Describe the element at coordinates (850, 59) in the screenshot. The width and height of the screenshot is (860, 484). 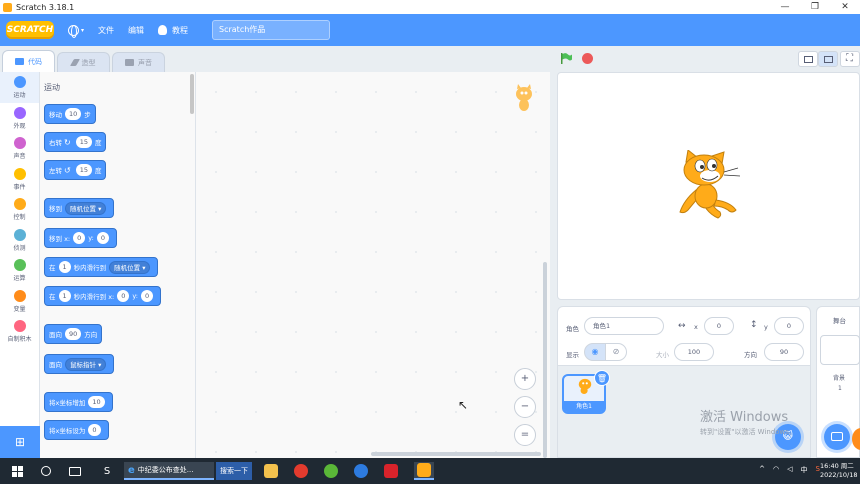
I see `fullscreen-button: ⛶` at that location.